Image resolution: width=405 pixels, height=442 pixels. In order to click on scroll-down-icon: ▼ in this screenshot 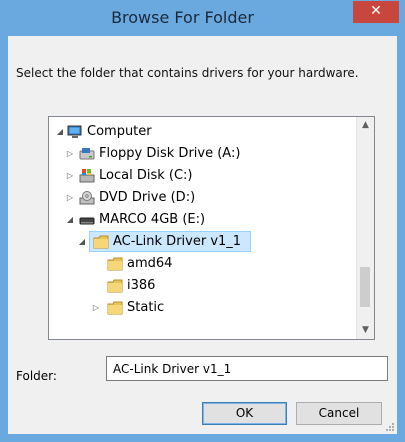, I will do `click(365, 330)`.